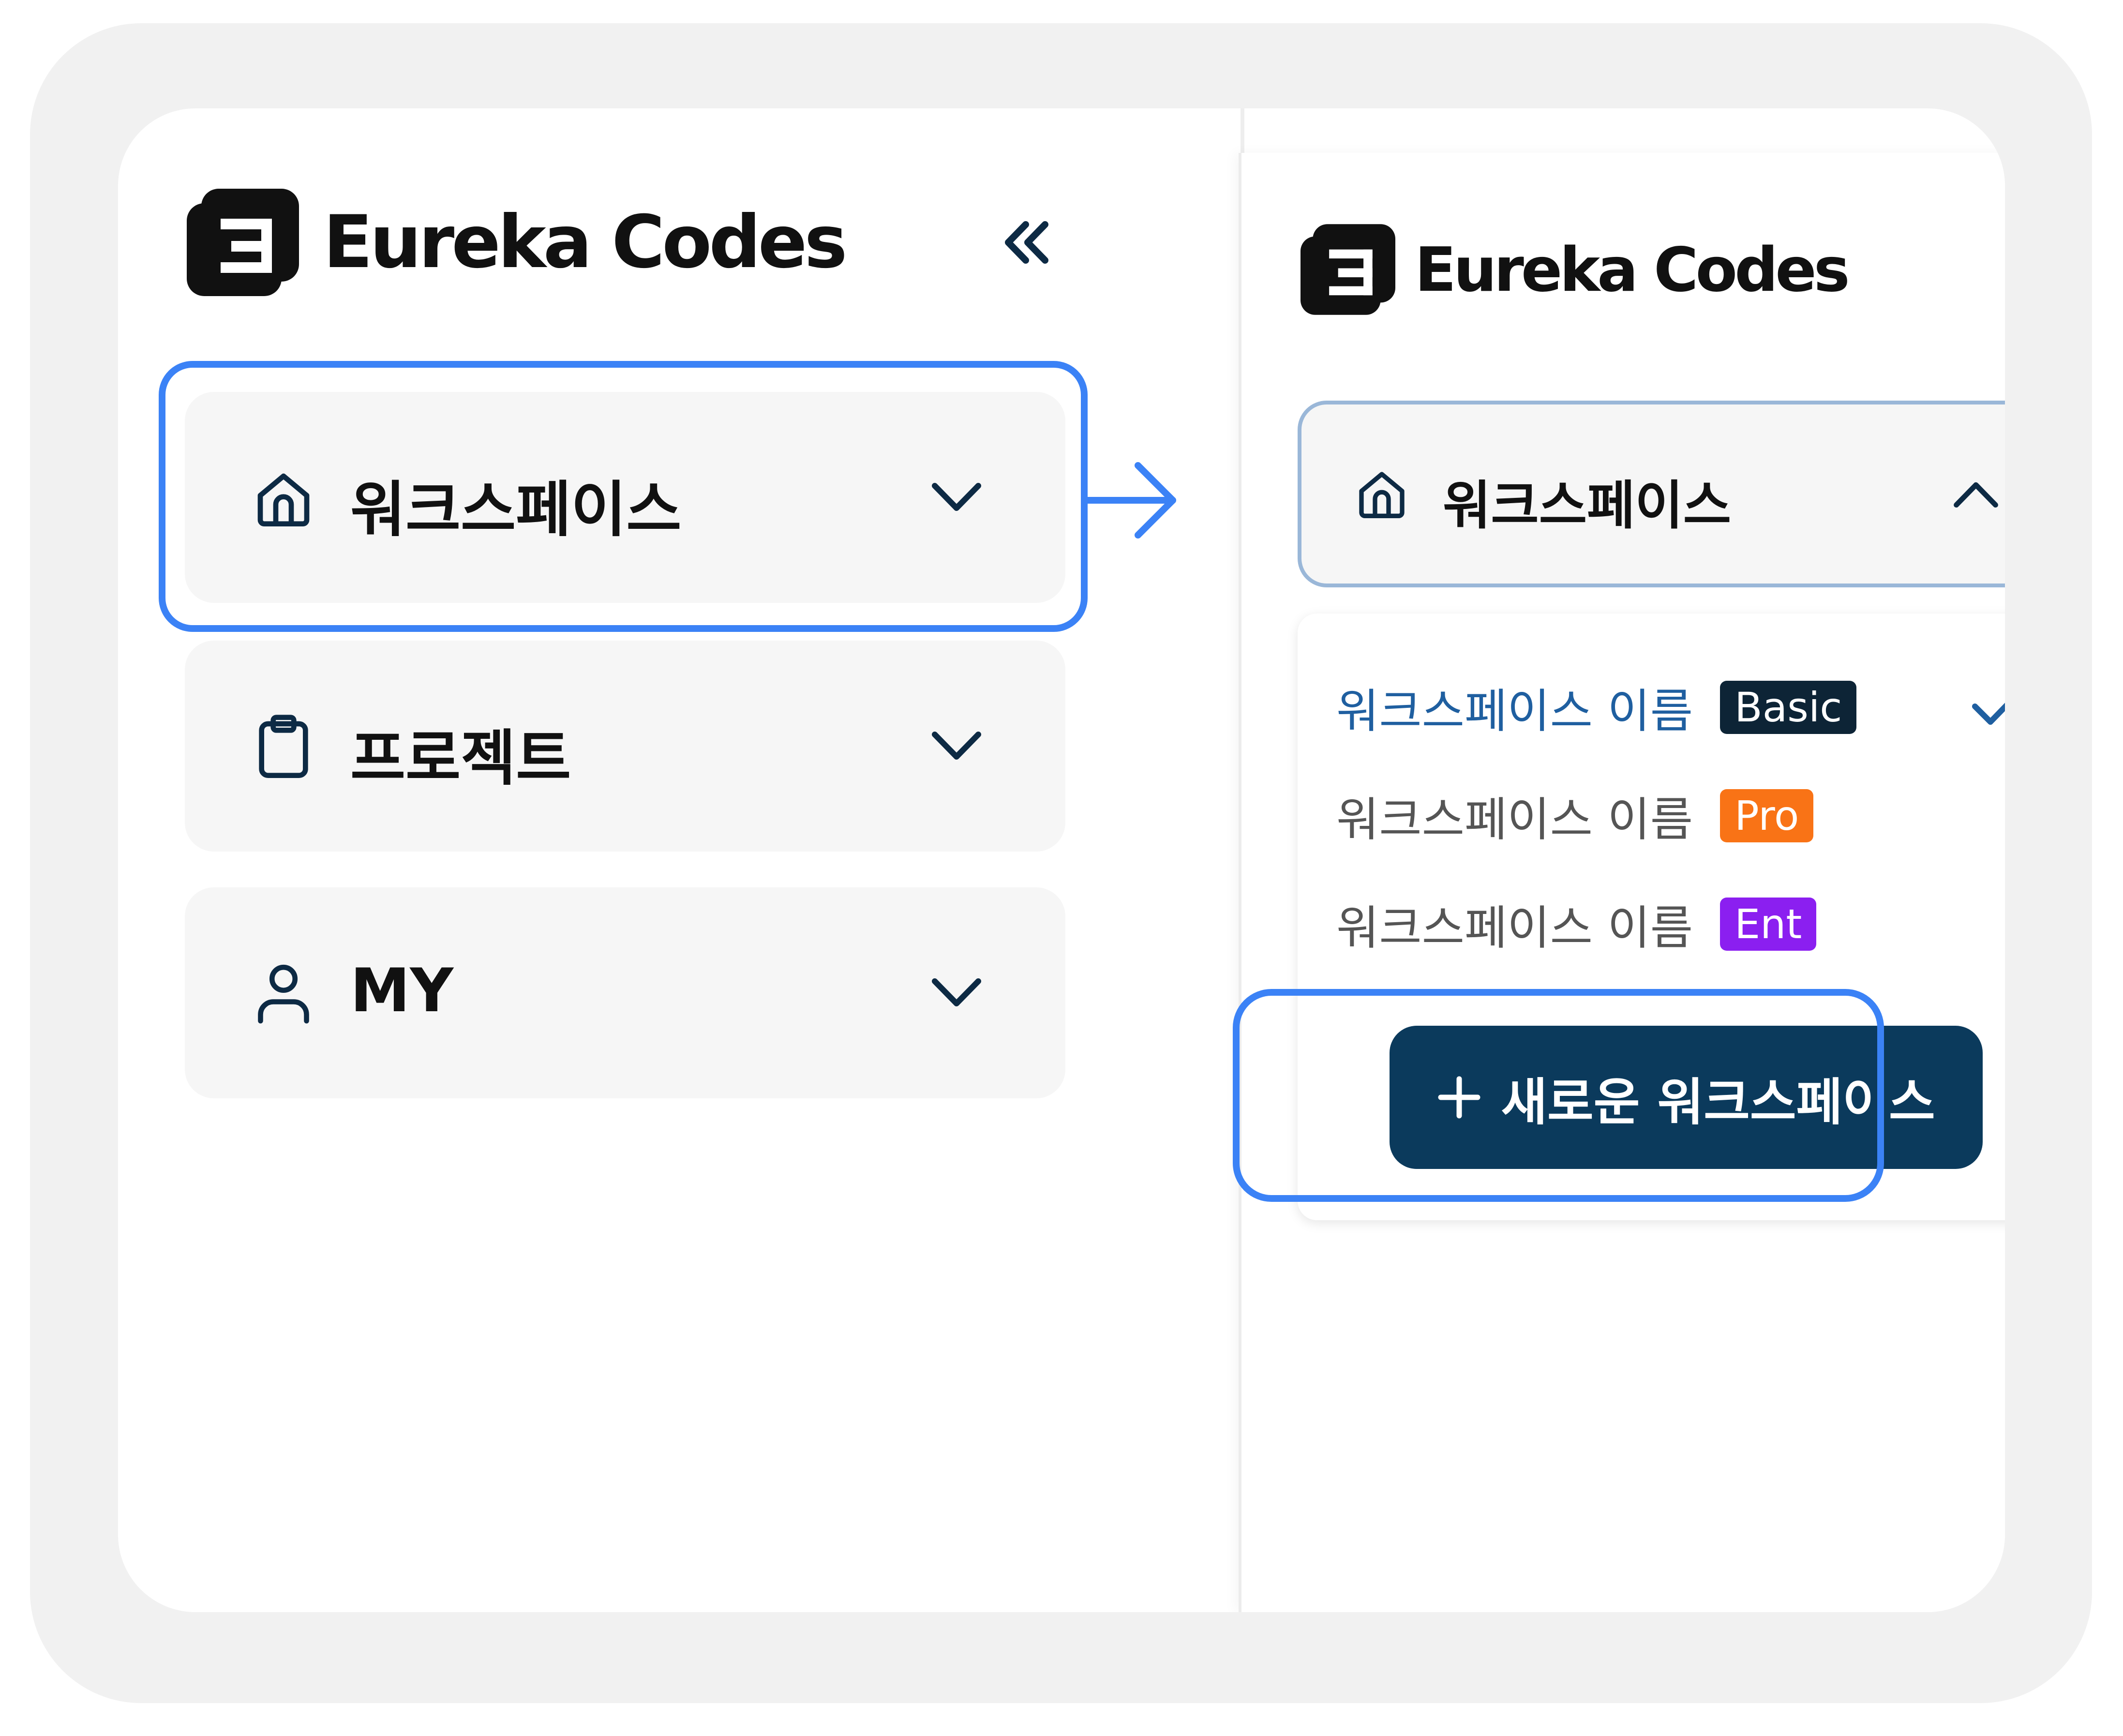  What do you see at coordinates (1769, 924) in the screenshot?
I see `plan-badge-ent: Ent` at bounding box center [1769, 924].